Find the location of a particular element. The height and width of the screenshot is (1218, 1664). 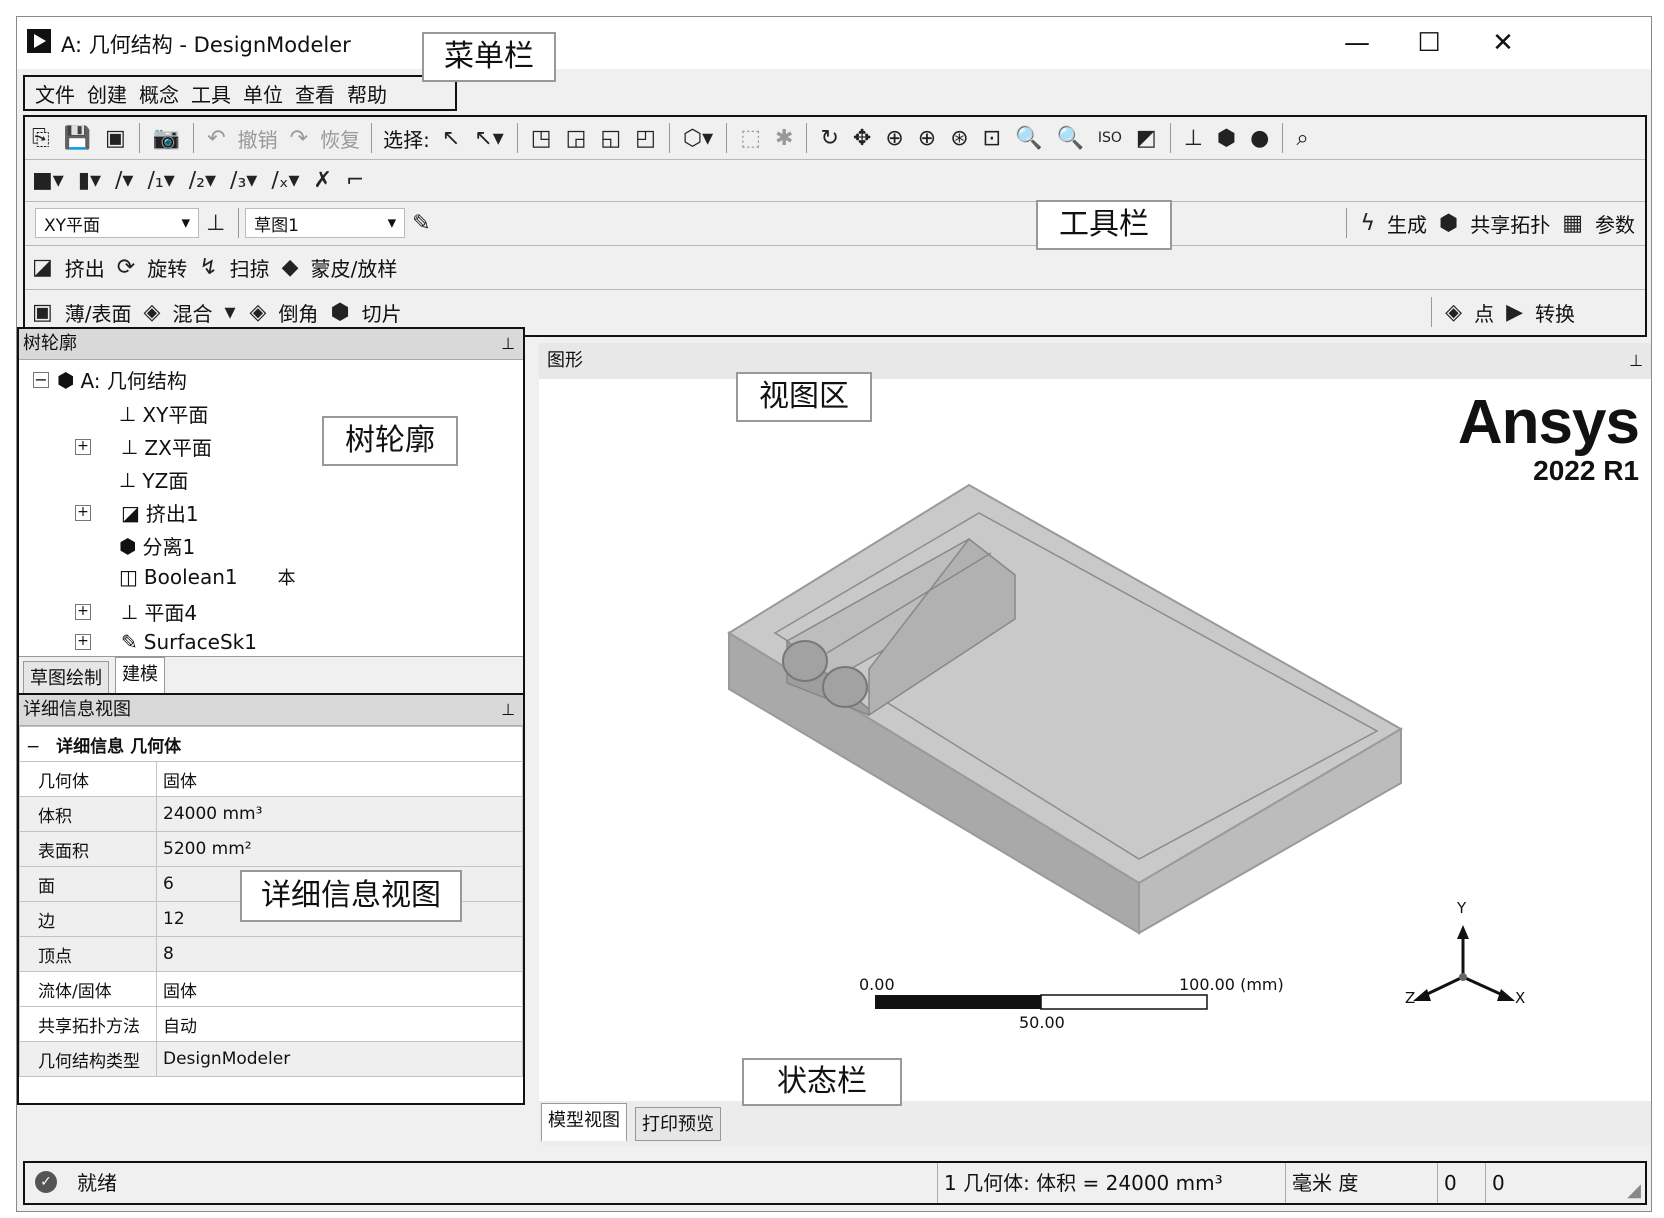

blend-button: 混合 is located at coordinates (192, 312).